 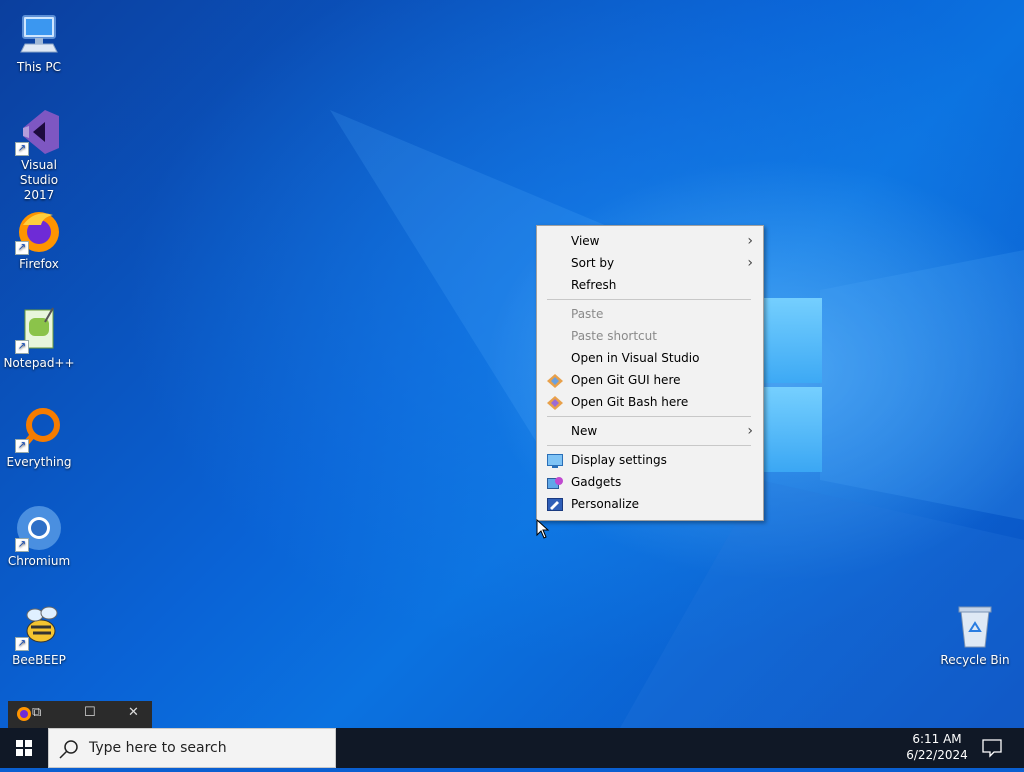 What do you see at coordinates (594, 285) in the screenshot?
I see `menu-item-label: Refresh` at bounding box center [594, 285].